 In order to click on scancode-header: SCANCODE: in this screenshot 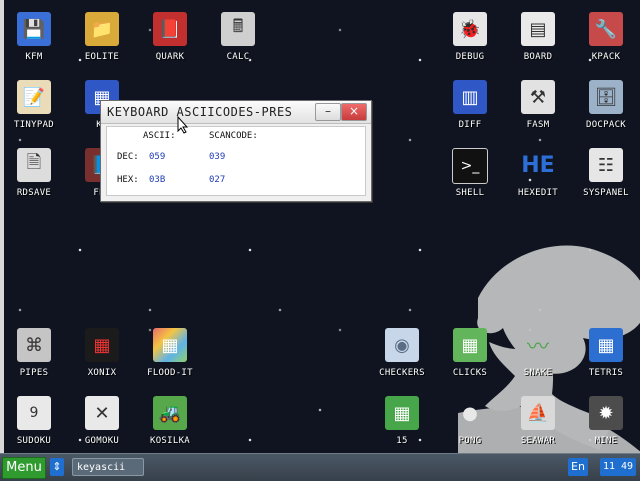, I will do `click(233, 136)`.